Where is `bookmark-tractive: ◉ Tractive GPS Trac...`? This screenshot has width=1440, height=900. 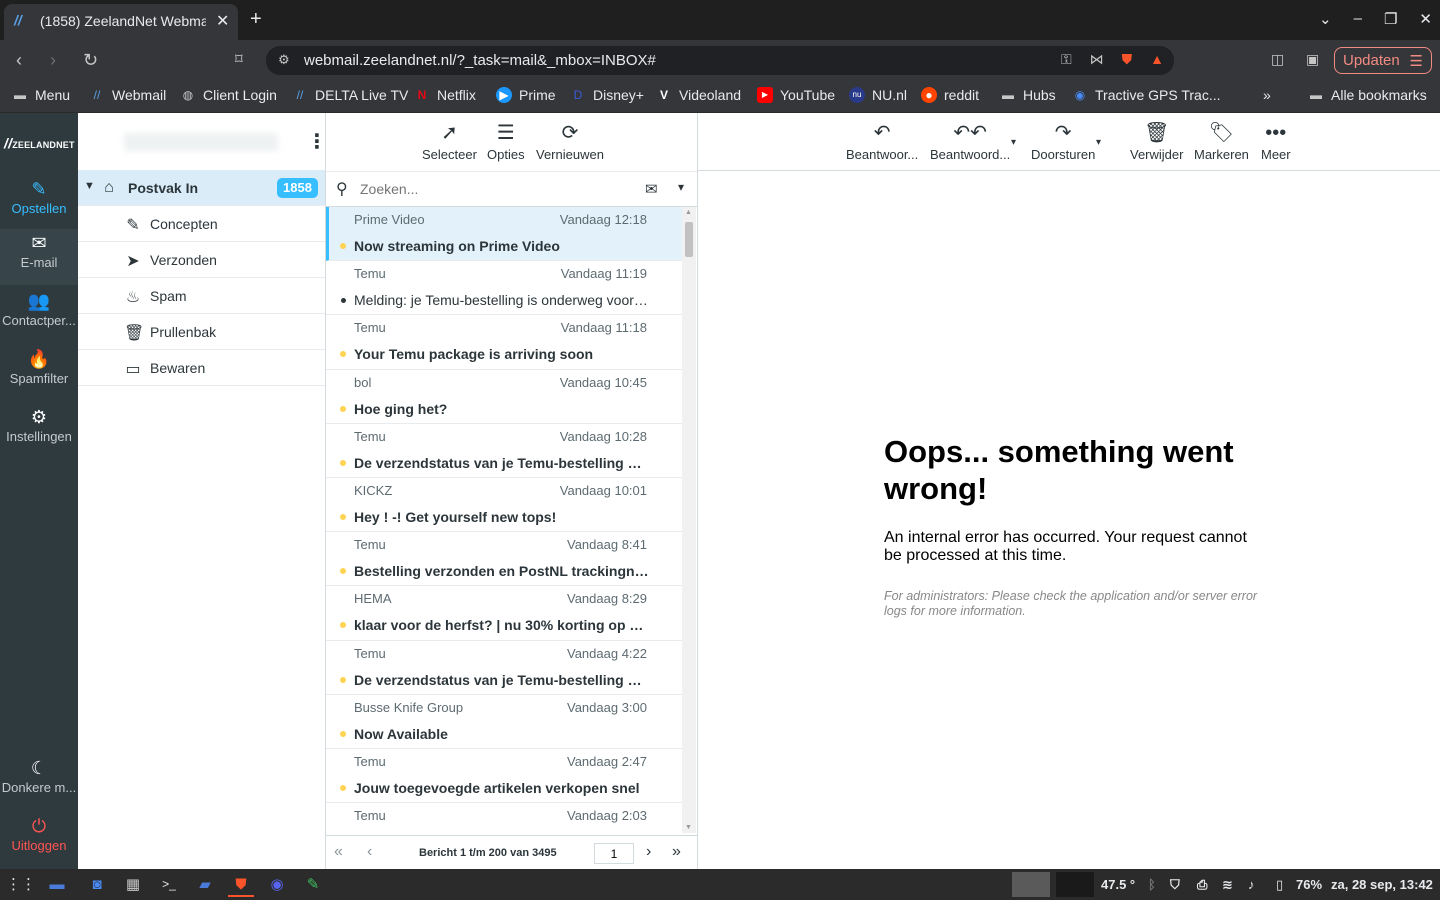
bookmark-tractive: ◉ Tractive GPS Trac... is located at coordinates (1146, 95).